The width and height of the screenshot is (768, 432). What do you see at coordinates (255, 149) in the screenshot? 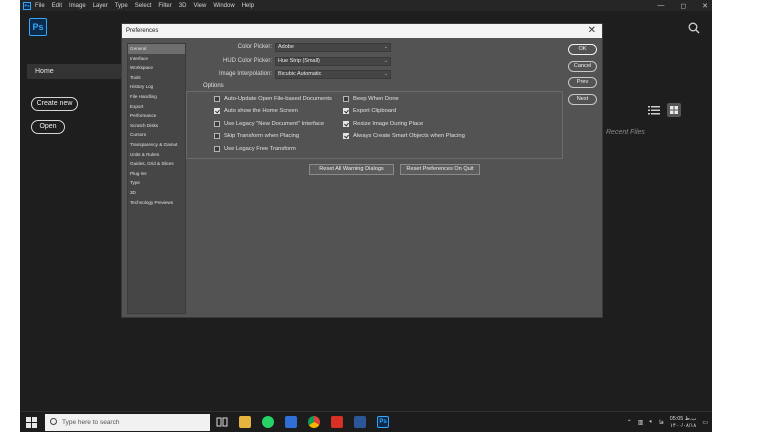
I see `option-legacy-free-transform: Use Legacy Free Transform` at bounding box center [255, 149].